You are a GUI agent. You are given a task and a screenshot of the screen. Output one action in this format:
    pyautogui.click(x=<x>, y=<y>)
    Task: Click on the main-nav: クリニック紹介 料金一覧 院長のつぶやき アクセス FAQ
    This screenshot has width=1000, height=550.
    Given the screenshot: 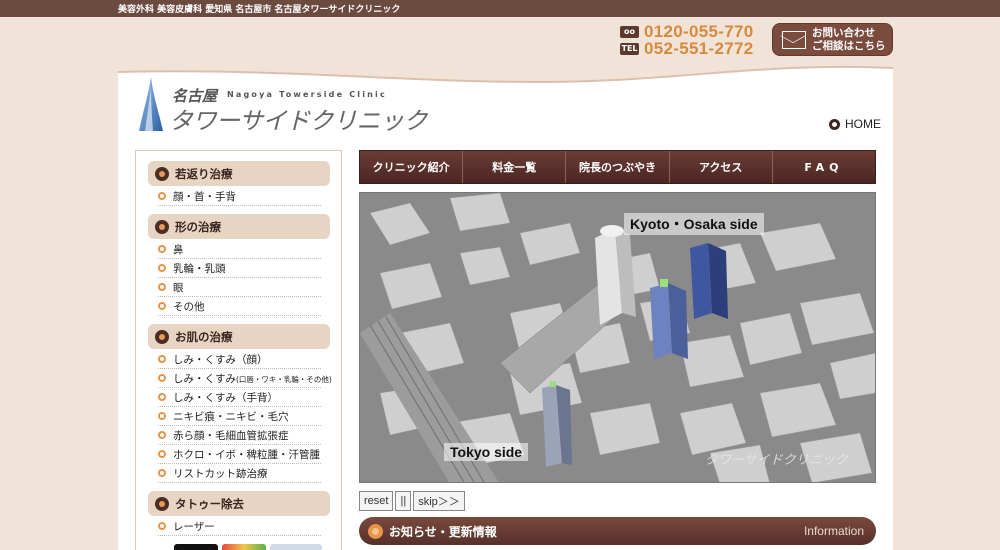 What is the action you would take?
    pyautogui.click(x=617, y=167)
    